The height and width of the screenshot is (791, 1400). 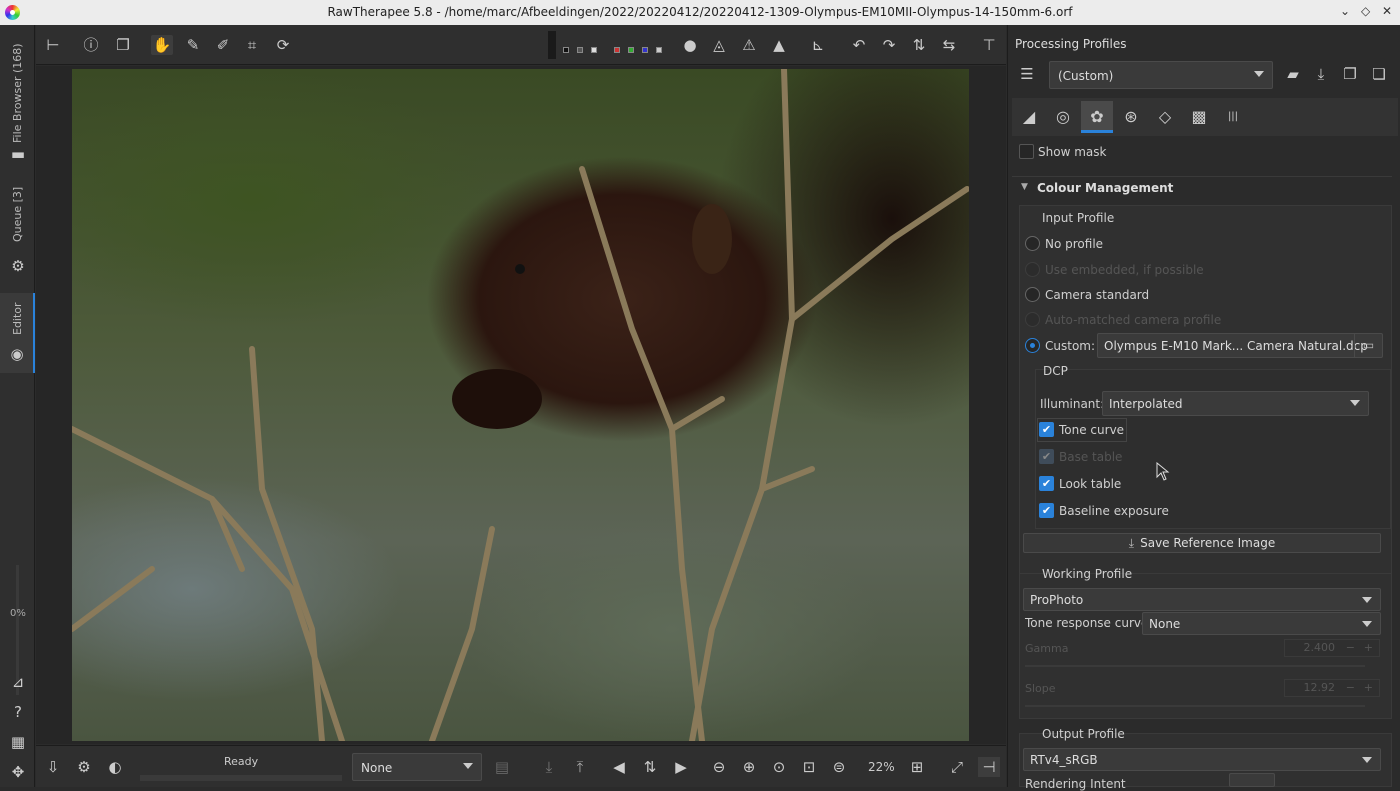 What do you see at coordinates (650, 767) in the screenshot?
I see `sync-icon: ⇅` at bounding box center [650, 767].